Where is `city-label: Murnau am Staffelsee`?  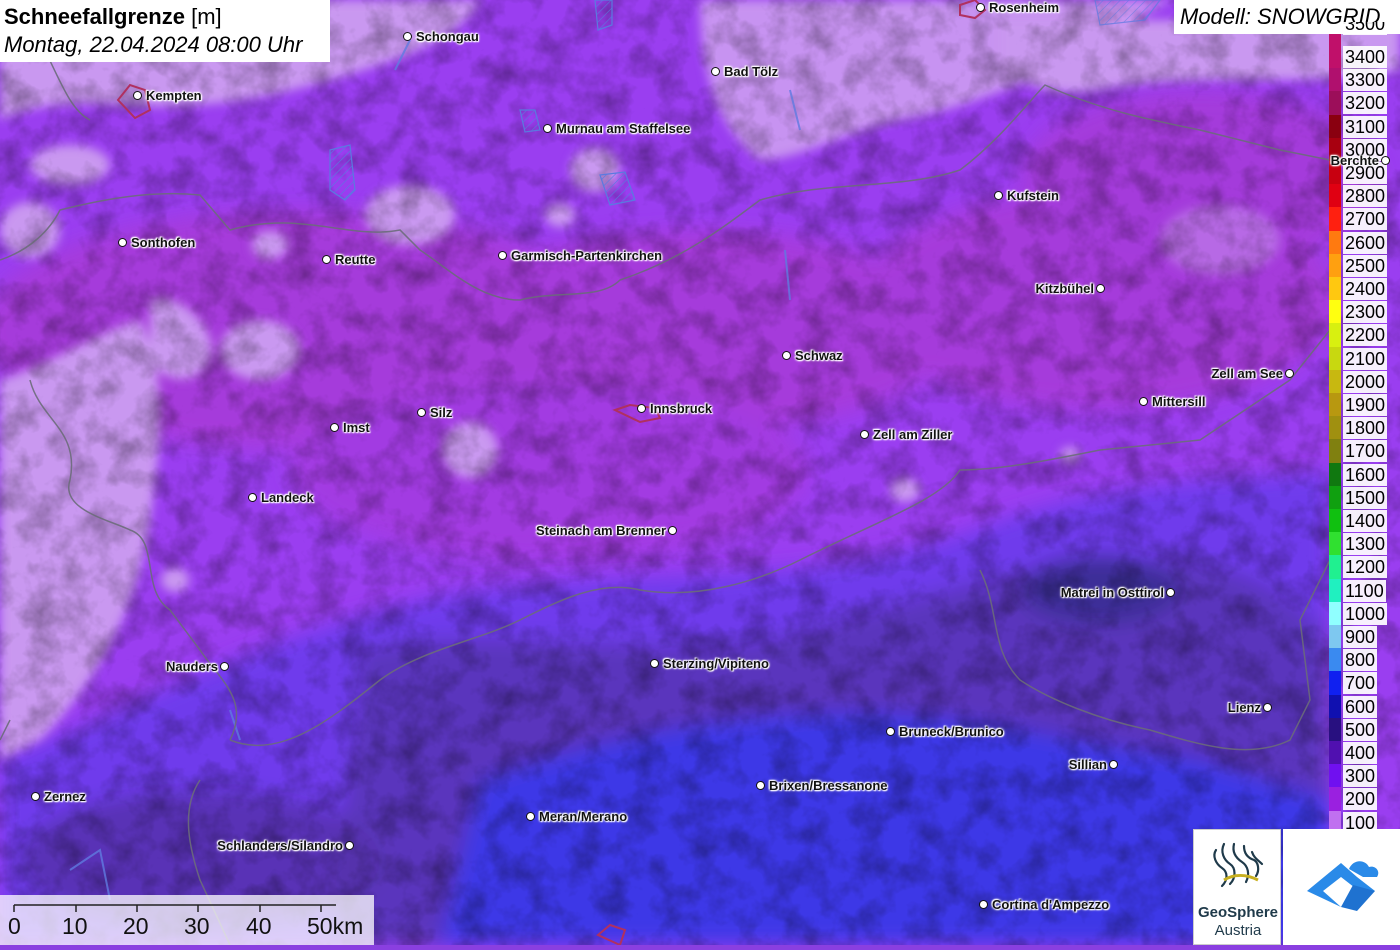
city-label: Murnau am Staffelsee is located at coordinates (623, 128).